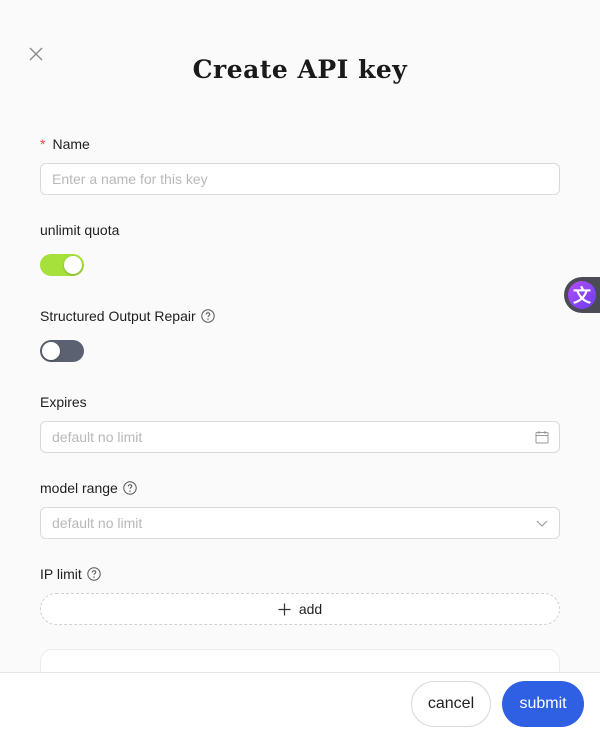 The image size is (600, 738). Describe the element at coordinates (451, 704) in the screenshot. I see `cancel-button: cancel` at that location.